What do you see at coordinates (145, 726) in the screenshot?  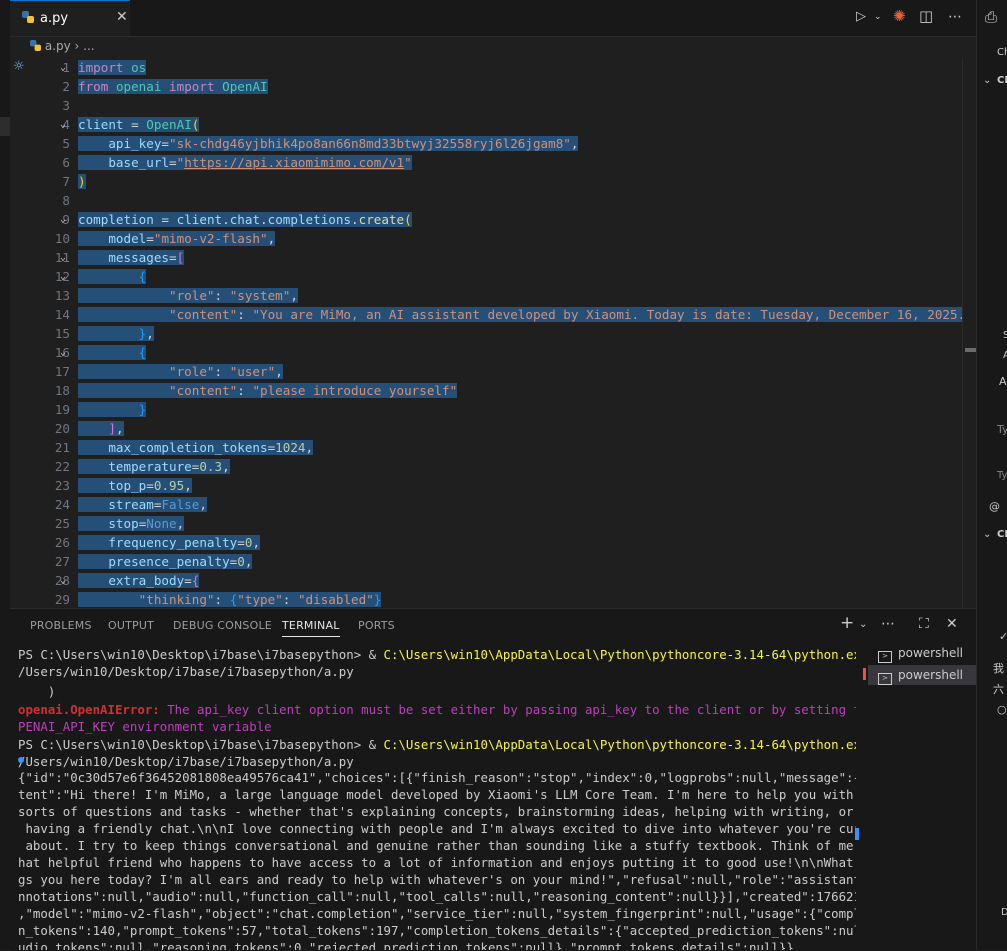 I see `terminal-line: PENAI_API_KEY environment variable` at bounding box center [145, 726].